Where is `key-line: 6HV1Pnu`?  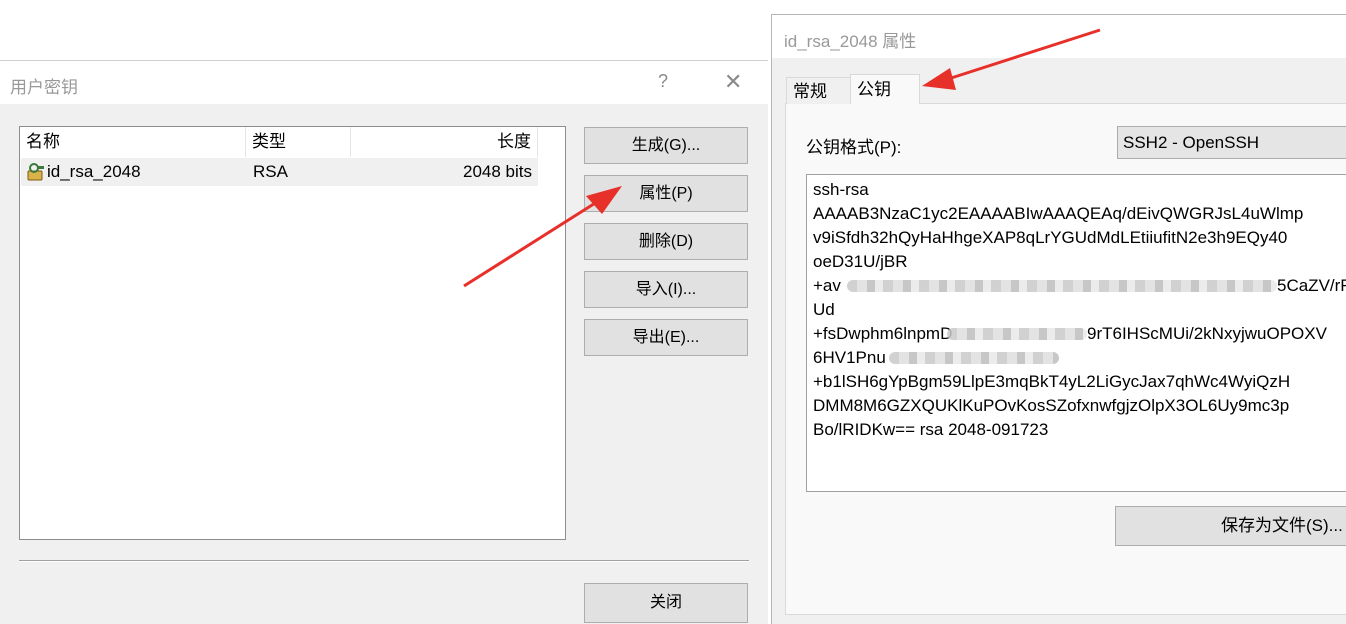
key-line: 6HV1Pnu is located at coordinates (849, 357).